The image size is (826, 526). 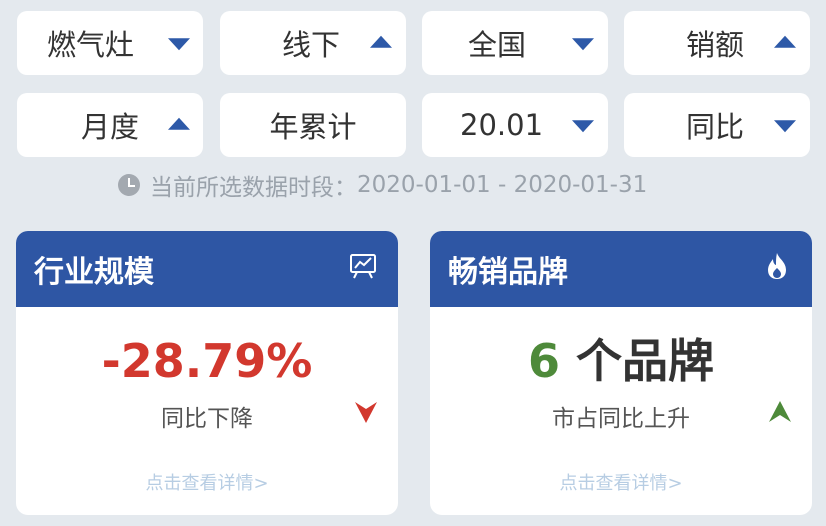 I want to click on filter-compare-label: 同比, so click(x=715, y=127).